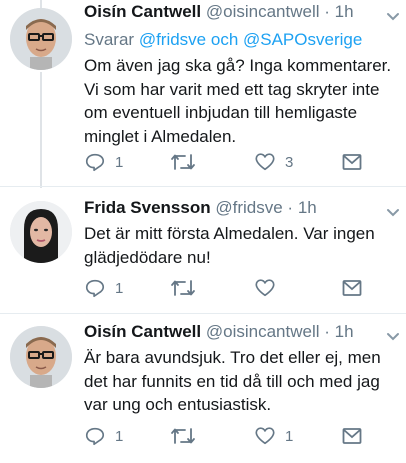 The image size is (406, 463). What do you see at coordinates (160, 136) in the screenshot?
I see `text-line: minglet i Almedalen.` at bounding box center [160, 136].